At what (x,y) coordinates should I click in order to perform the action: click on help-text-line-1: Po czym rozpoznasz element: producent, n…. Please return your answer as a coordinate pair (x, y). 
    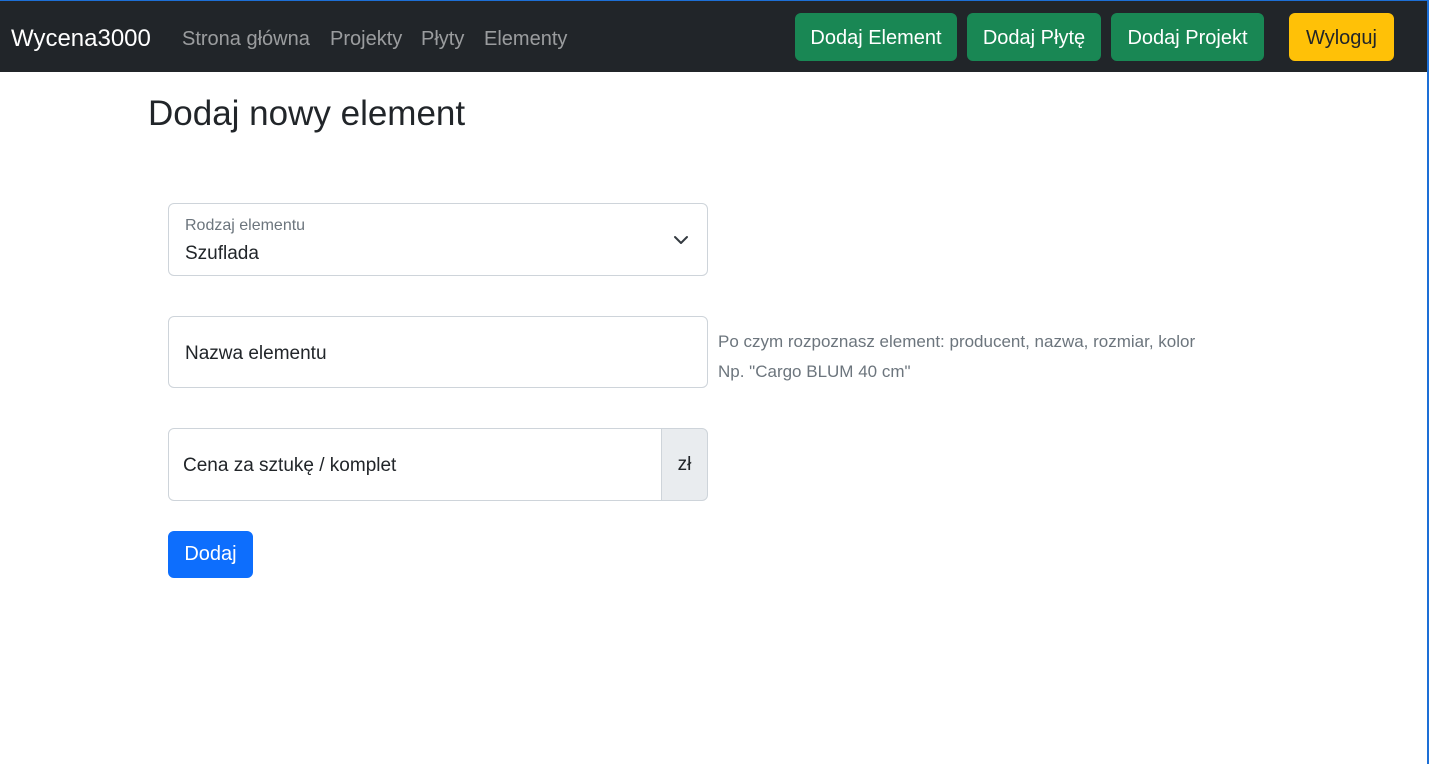
    Looking at the image, I should click on (957, 341).